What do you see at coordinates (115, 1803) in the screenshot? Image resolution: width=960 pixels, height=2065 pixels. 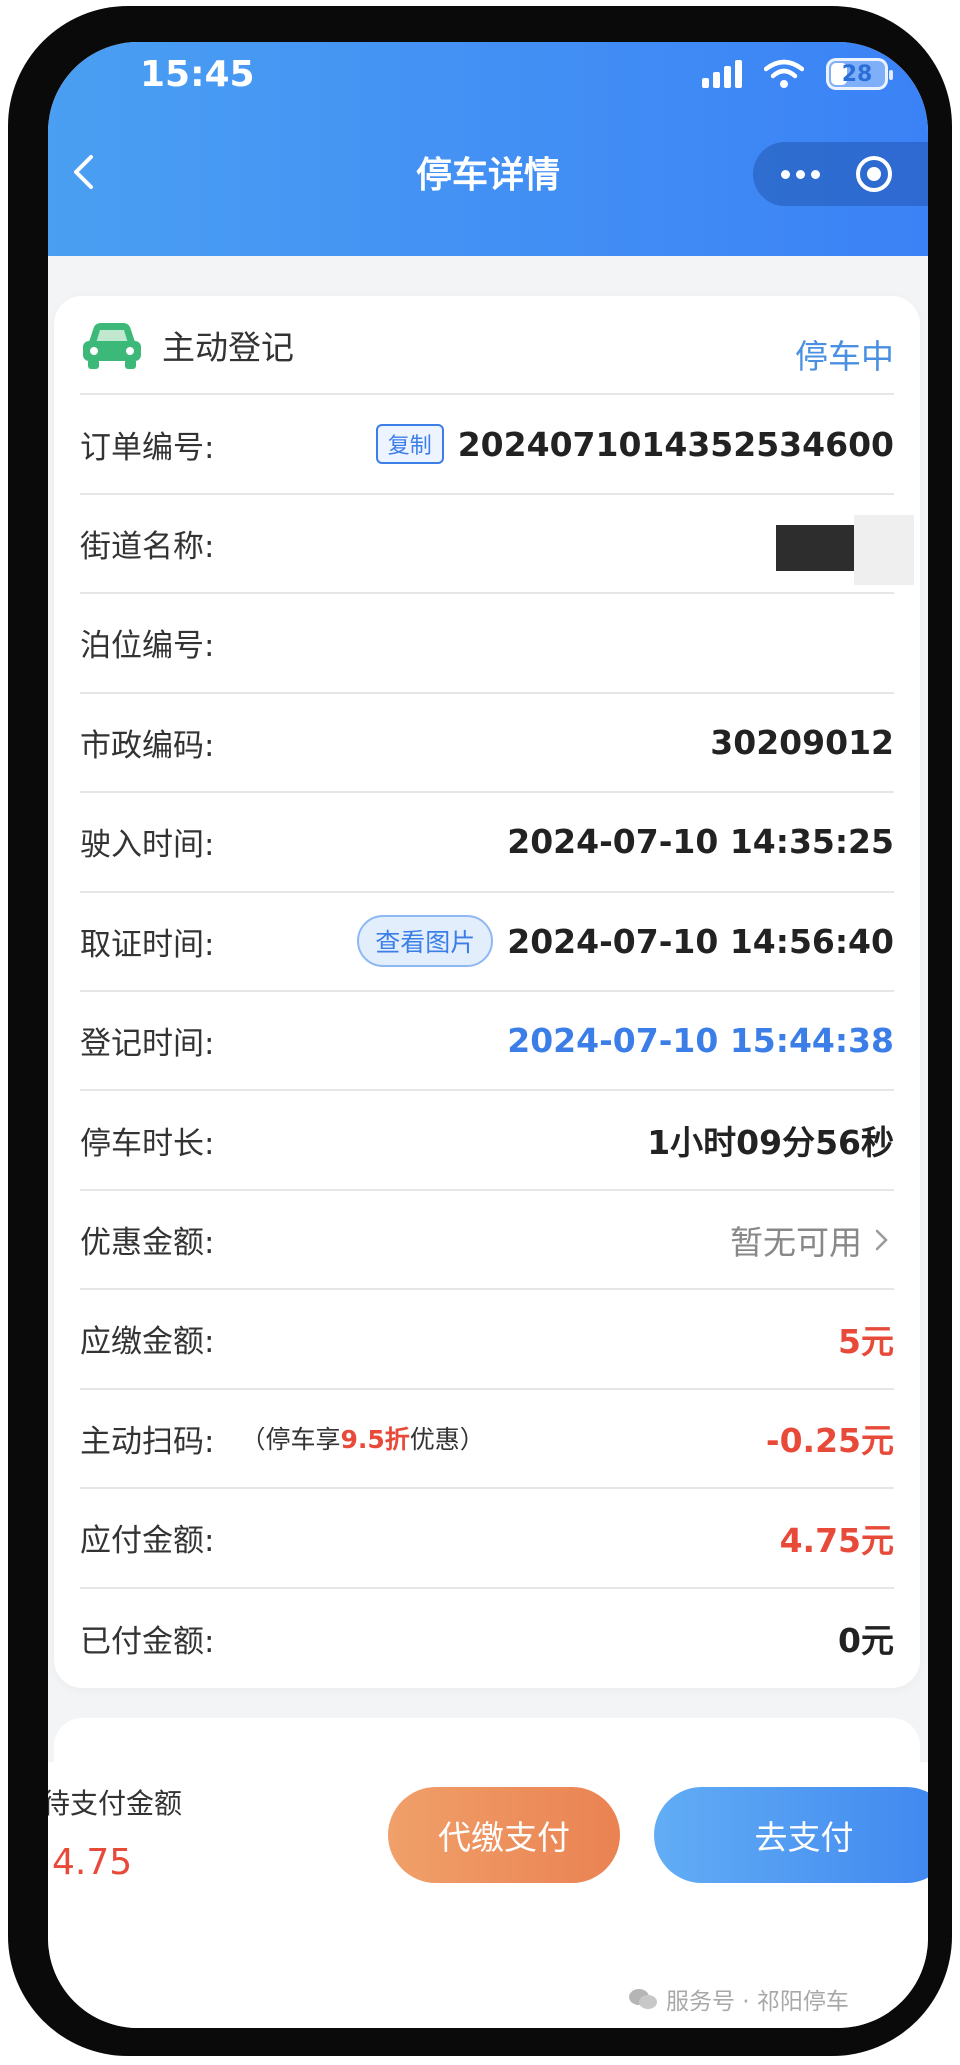 I see `pending-label: 待支付金额` at bounding box center [115, 1803].